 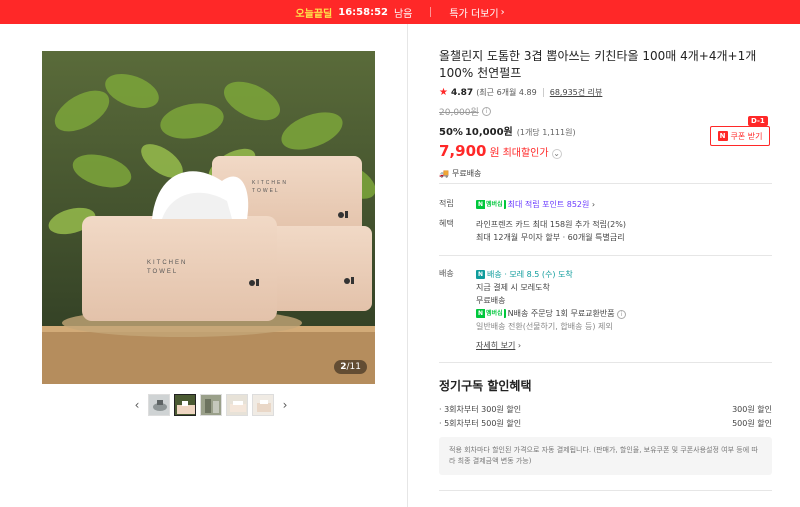 I want to click on n-delivery-badge: N, so click(x=481, y=274).